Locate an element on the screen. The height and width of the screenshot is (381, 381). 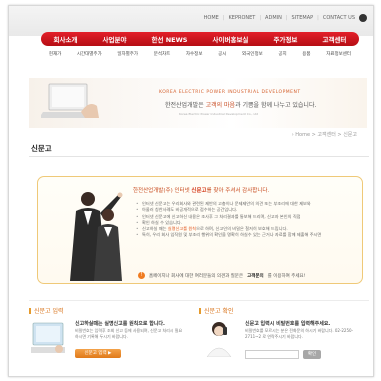
sub-nav-item: 공시 is located at coordinates (222, 54).